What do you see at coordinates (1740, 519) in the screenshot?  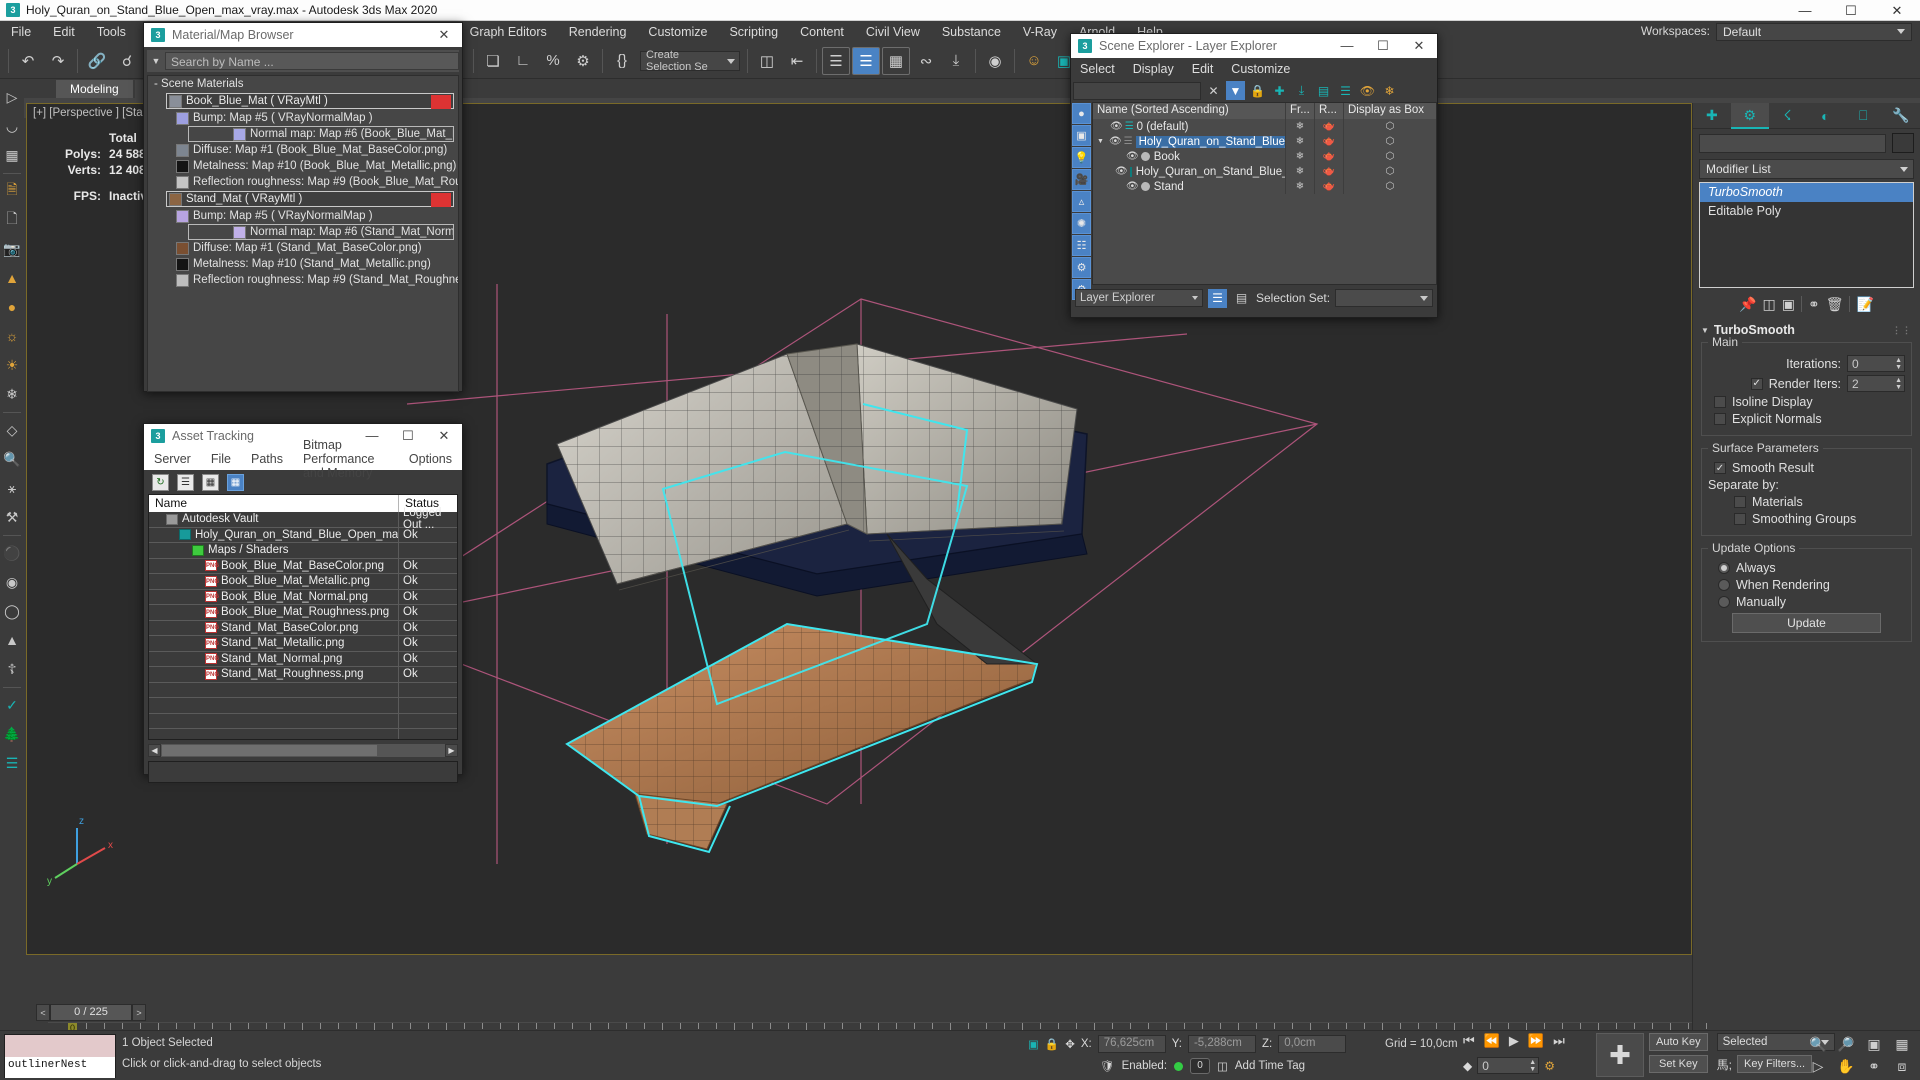 I see `smoothing-groups-checkbox` at bounding box center [1740, 519].